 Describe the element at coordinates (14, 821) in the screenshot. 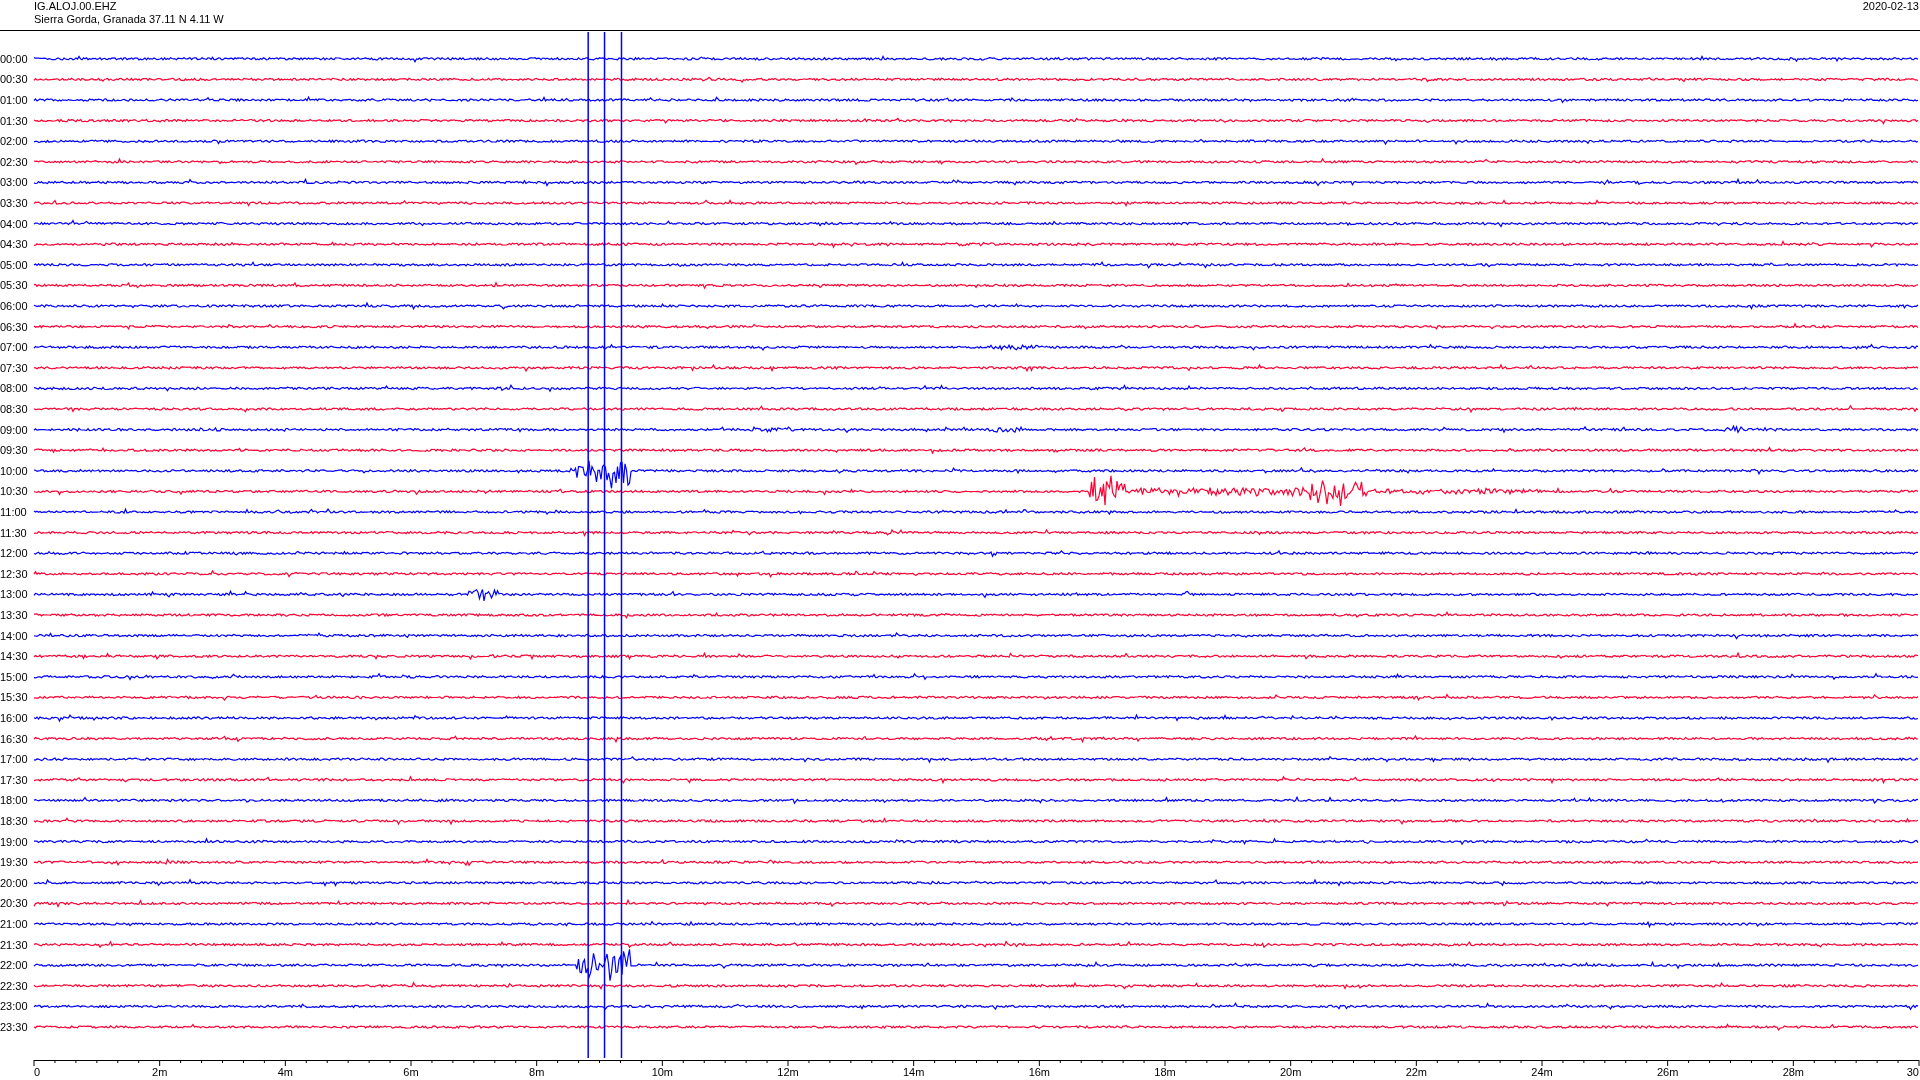

I see `time-label: 18:30` at that location.